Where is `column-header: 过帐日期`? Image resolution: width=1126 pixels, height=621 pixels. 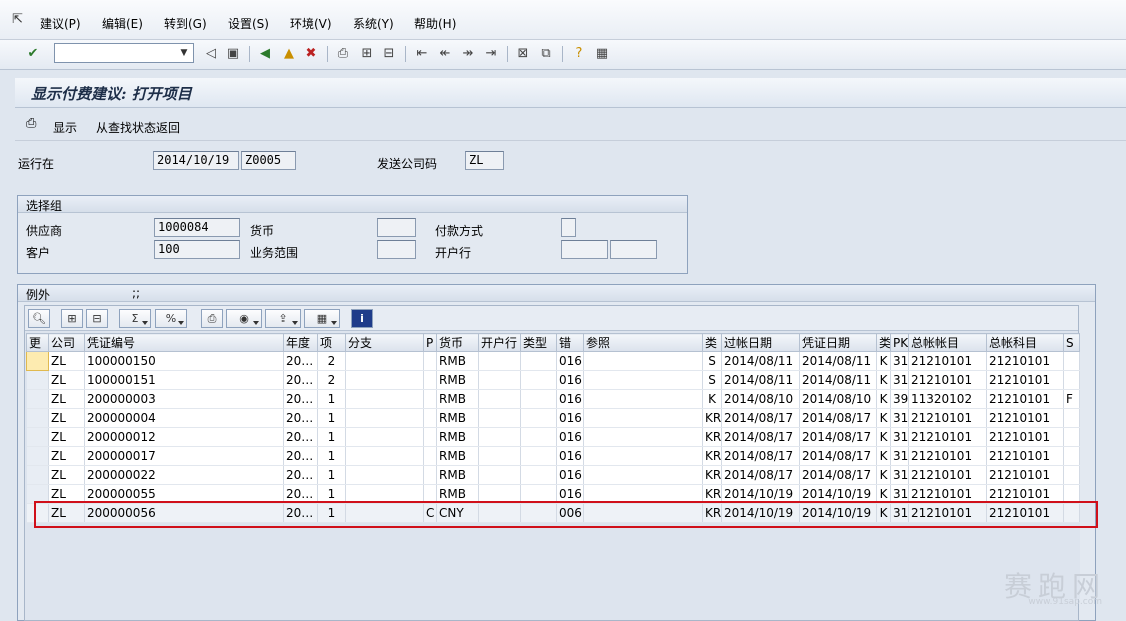
column-header: 过帐日期 is located at coordinates (760, 342).